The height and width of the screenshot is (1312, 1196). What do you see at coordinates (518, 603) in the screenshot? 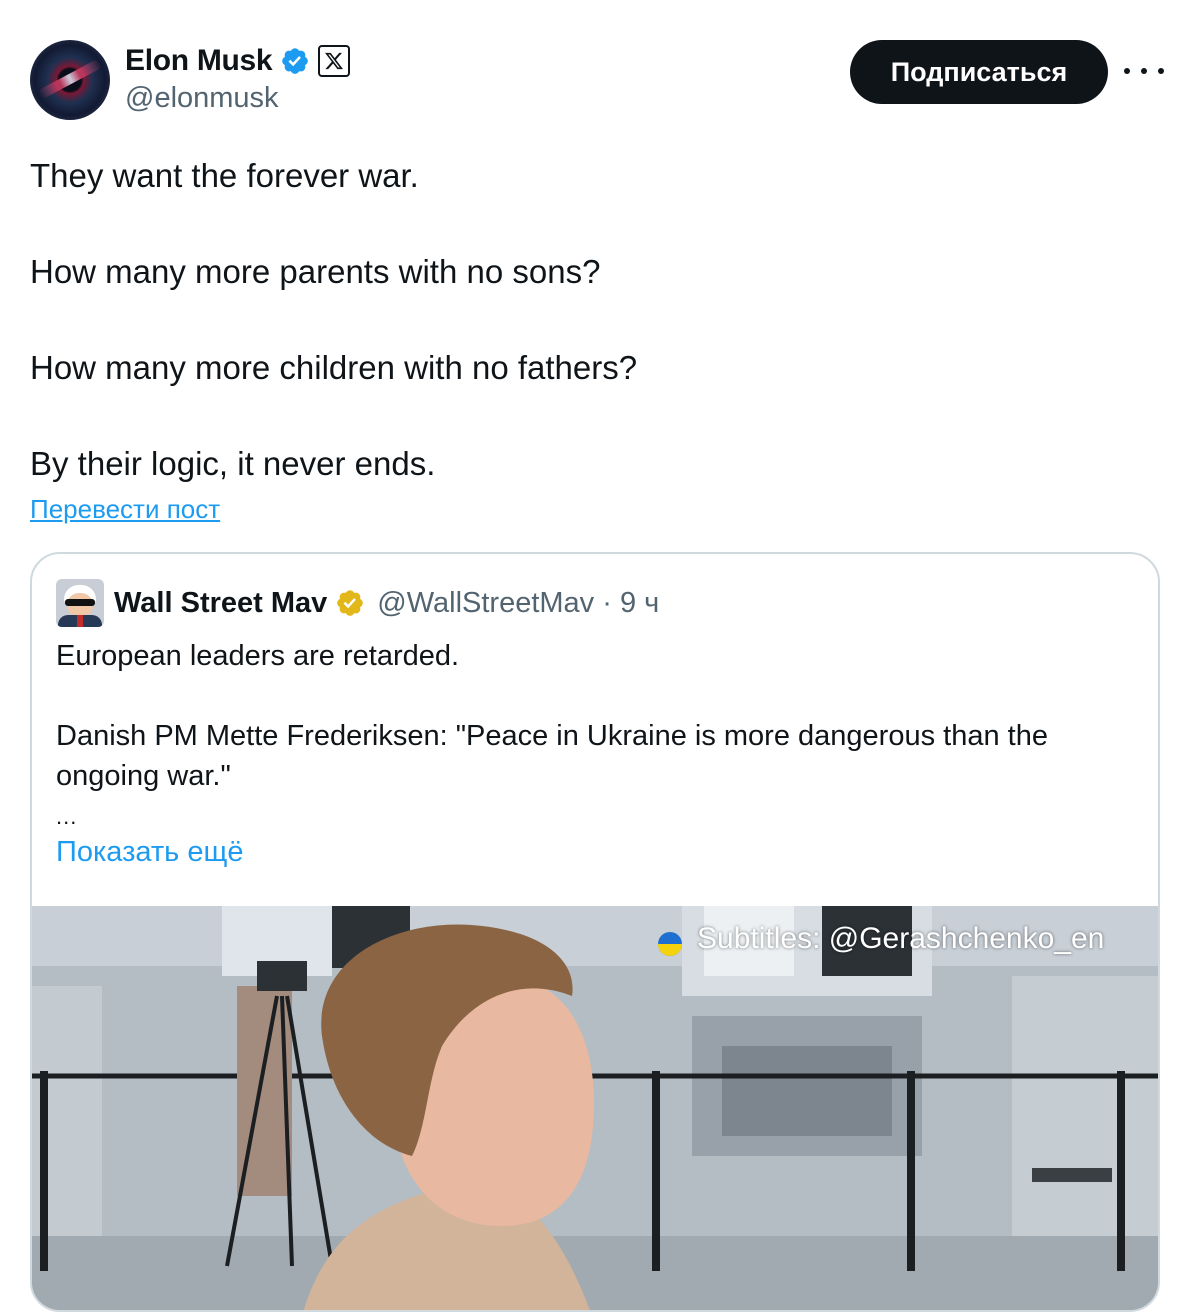
I see `quoted-author-handle-time: @WallStreetMav · 9 ч` at bounding box center [518, 603].